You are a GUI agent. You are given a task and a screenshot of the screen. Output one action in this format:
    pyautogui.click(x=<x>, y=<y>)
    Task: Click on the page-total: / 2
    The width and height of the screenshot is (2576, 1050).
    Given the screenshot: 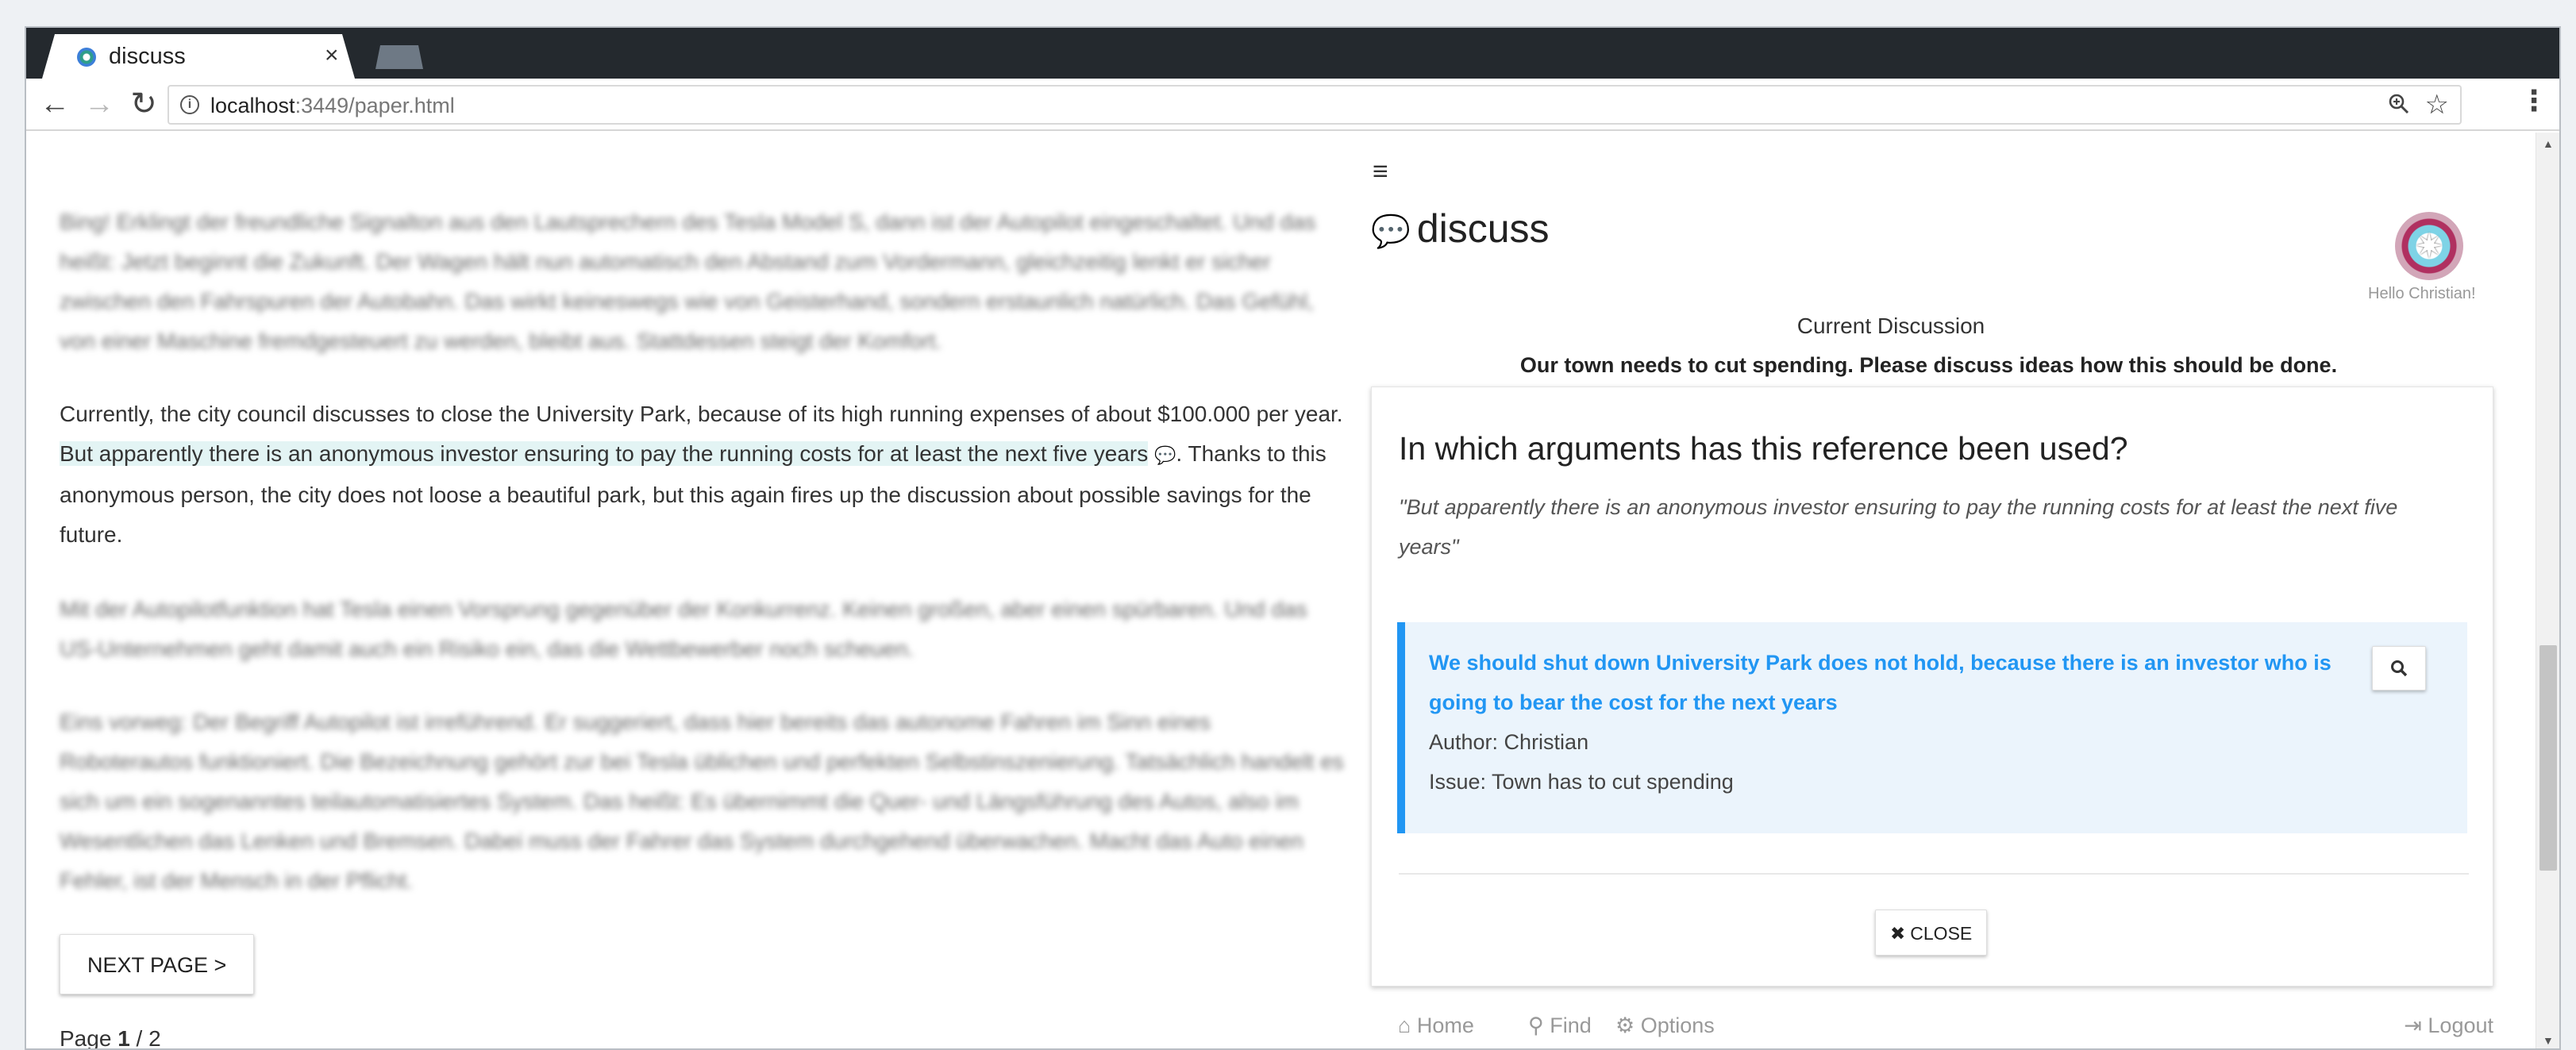 What is the action you would take?
    pyautogui.click(x=145, y=1038)
    